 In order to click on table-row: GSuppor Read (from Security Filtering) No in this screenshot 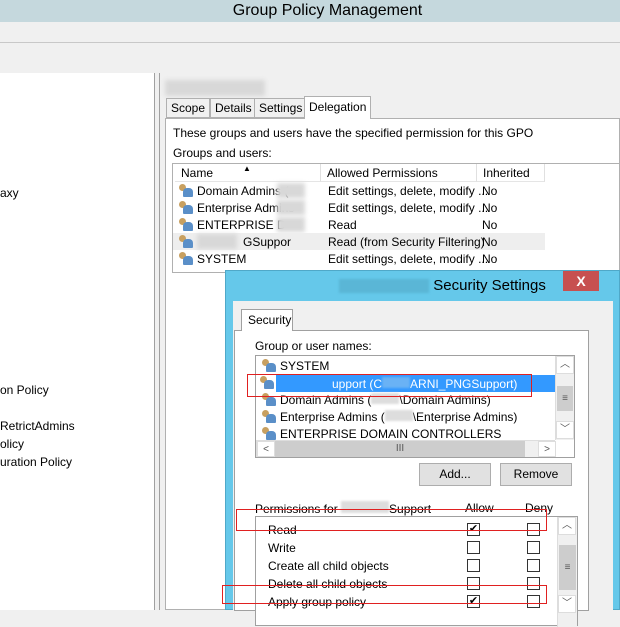, I will do `click(359, 241)`.